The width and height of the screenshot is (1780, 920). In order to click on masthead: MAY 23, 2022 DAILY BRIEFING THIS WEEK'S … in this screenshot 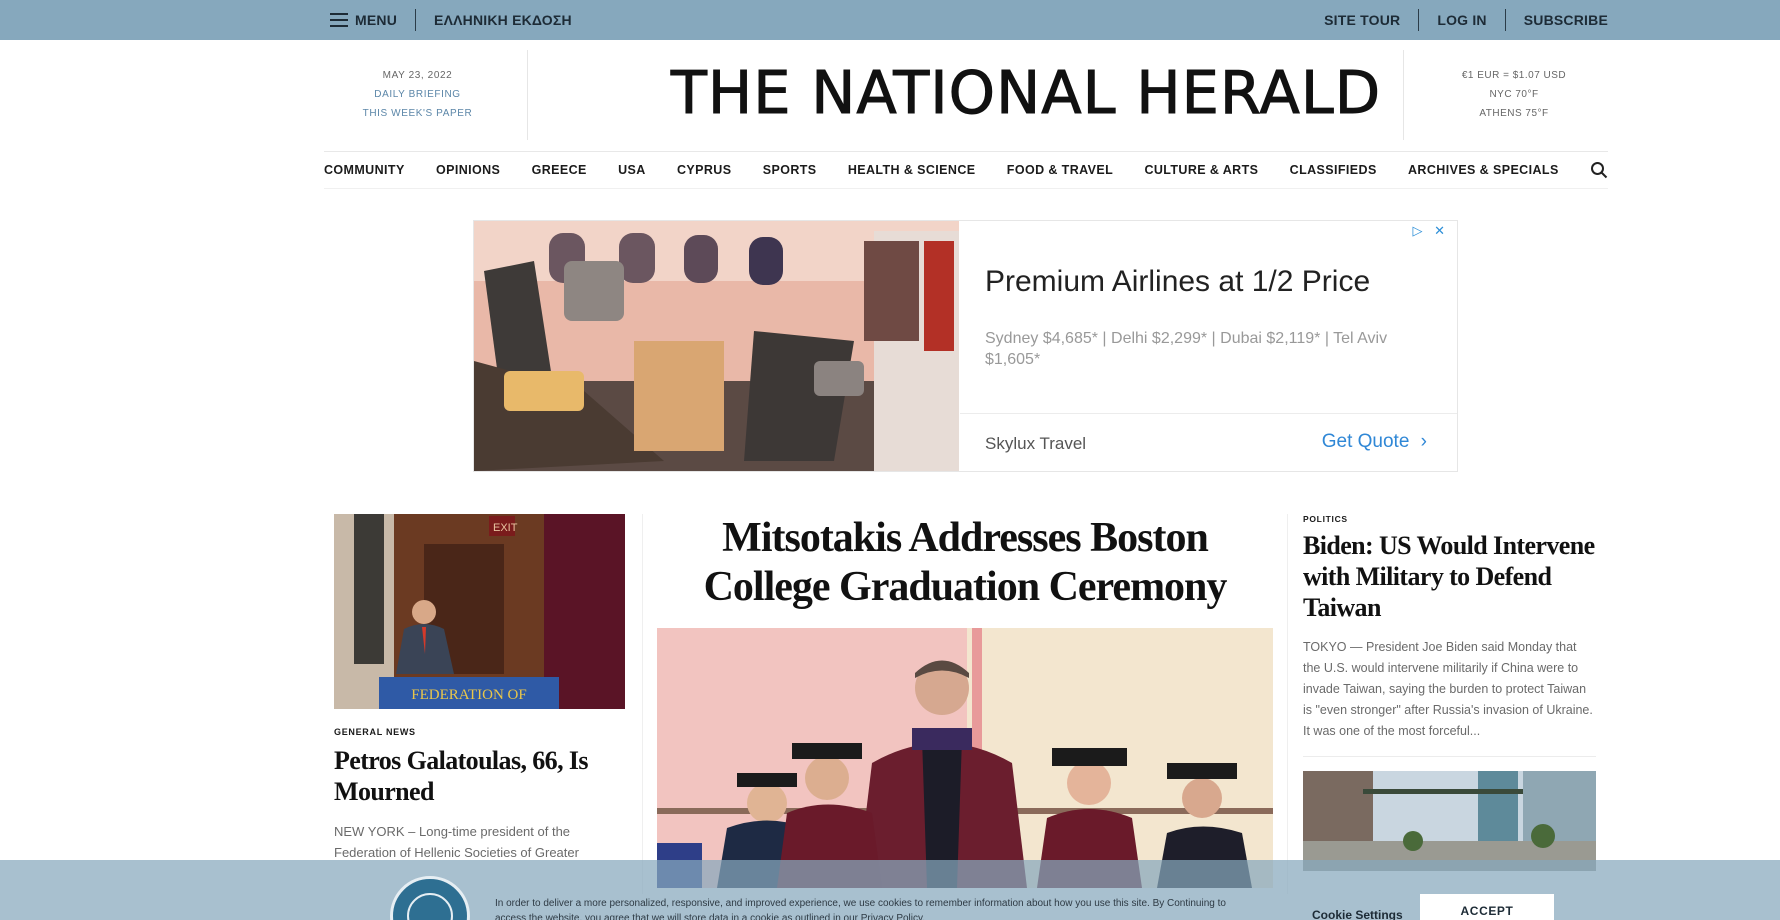, I will do `click(966, 96)`.